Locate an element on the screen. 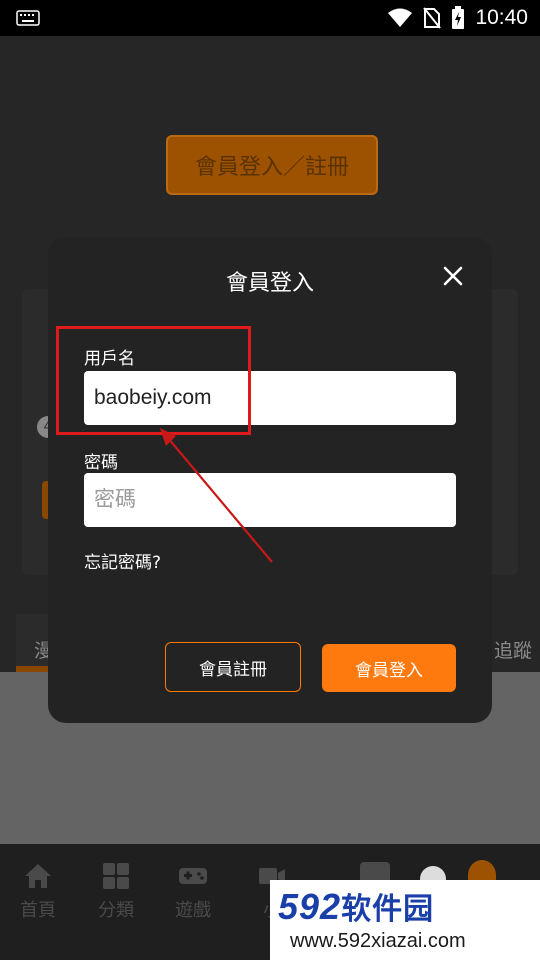  bg-login-register-button: 會員登入／註冊 is located at coordinates (272, 165).